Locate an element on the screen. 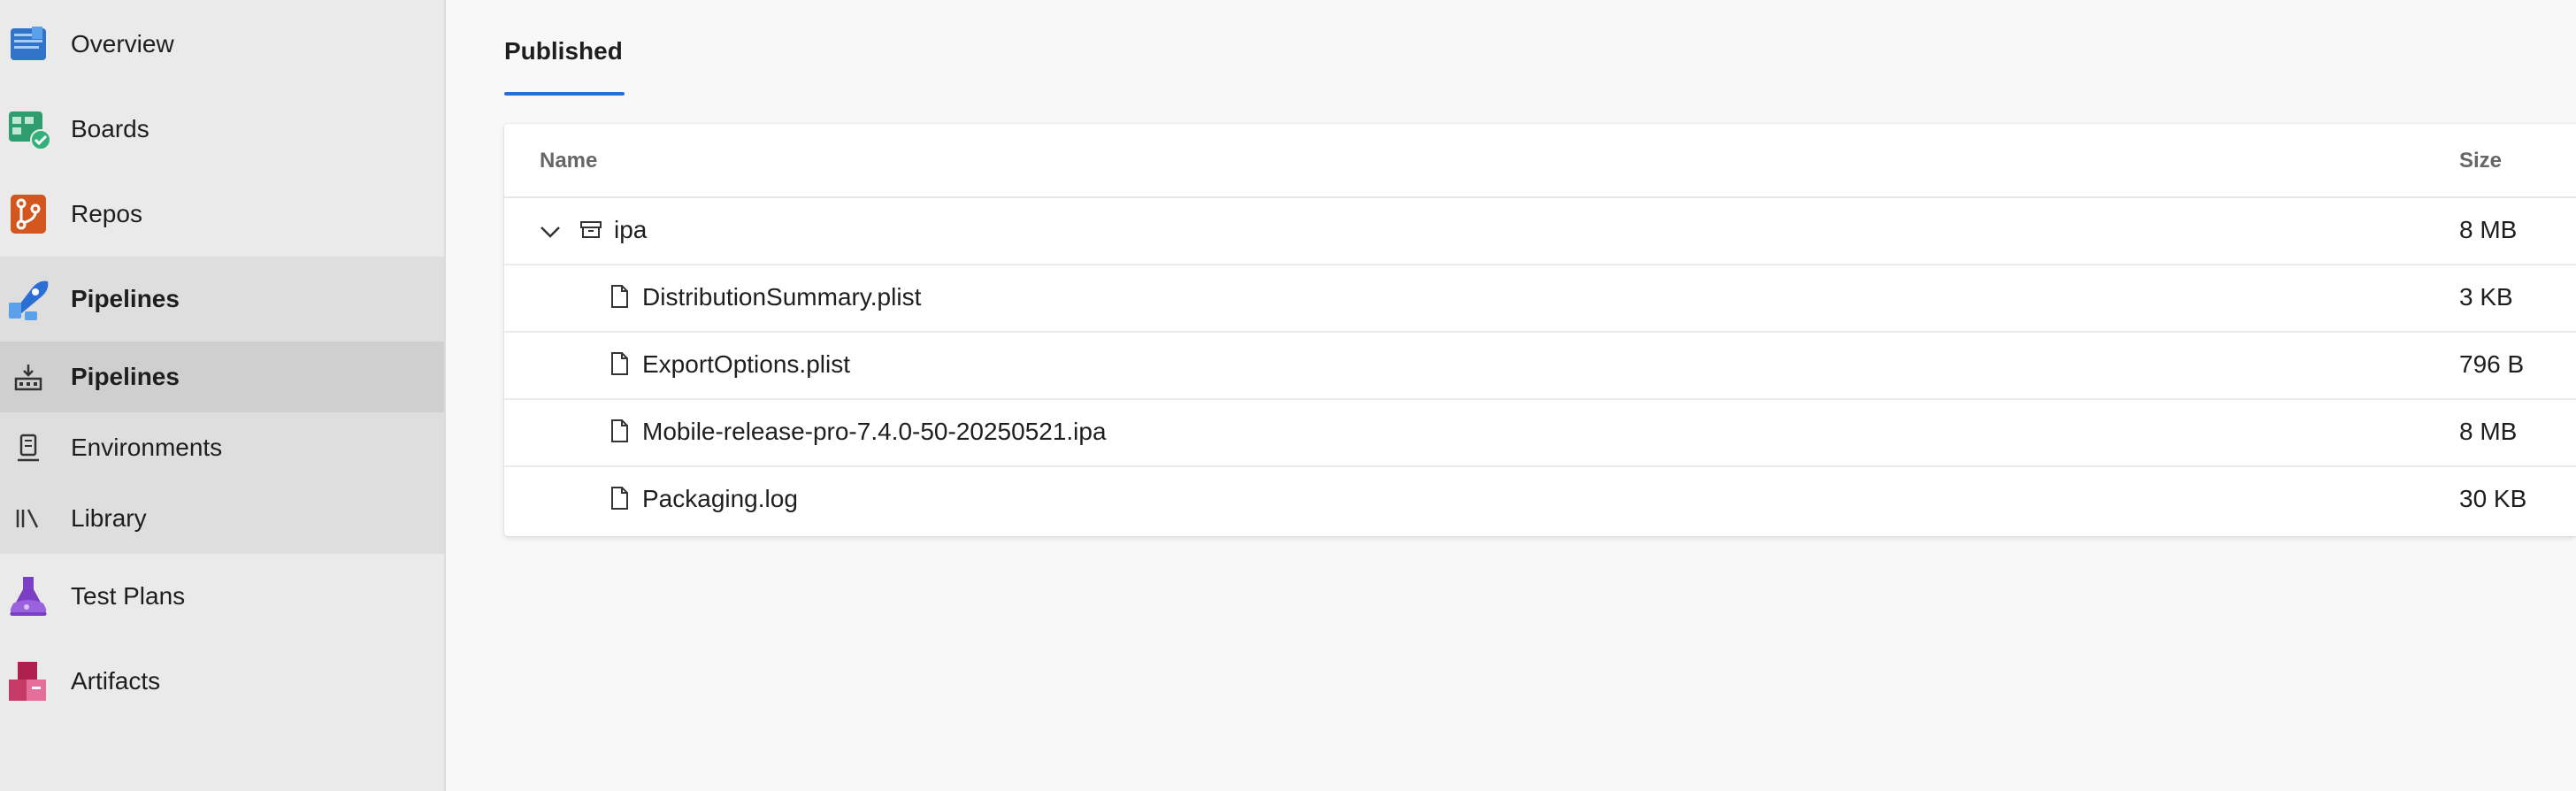 Image resolution: width=2576 pixels, height=791 pixels. table-row: ipa 8 MB is located at coordinates (1540, 232).